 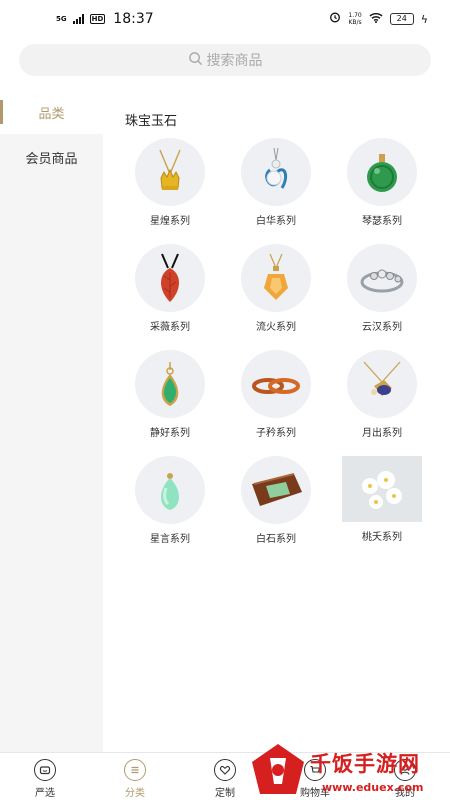 I want to click on product-item: 月出系列, so click(x=382, y=395).